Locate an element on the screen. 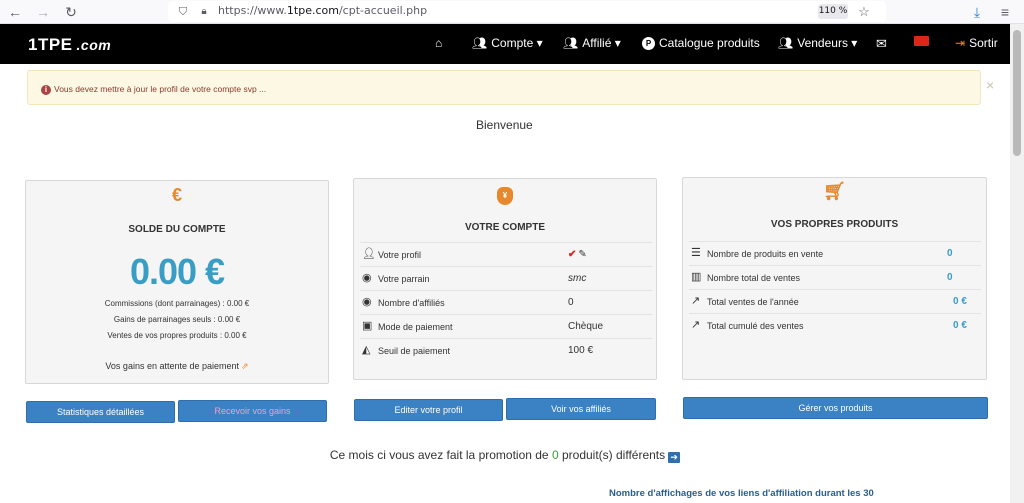 This screenshot has height=503, width=1024. money-icon: ▣ is located at coordinates (367, 326).